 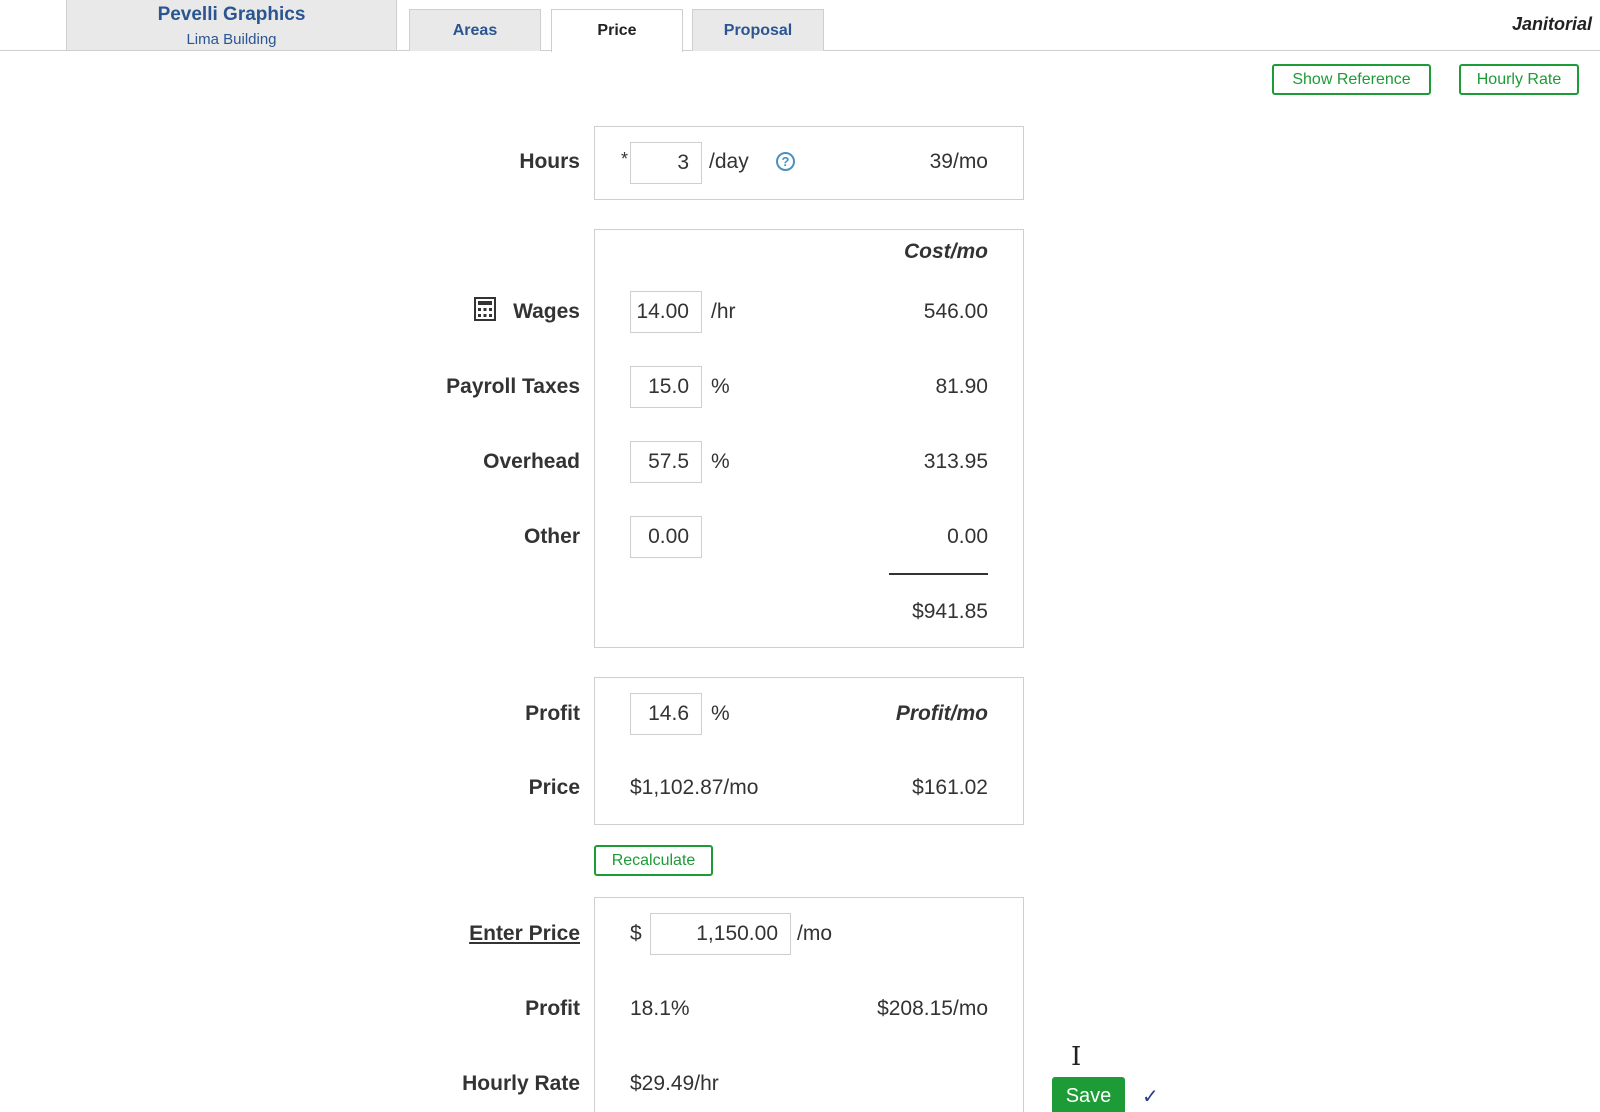 What do you see at coordinates (666, 387) in the screenshot?
I see `payroll-taxes-input` at bounding box center [666, 387].